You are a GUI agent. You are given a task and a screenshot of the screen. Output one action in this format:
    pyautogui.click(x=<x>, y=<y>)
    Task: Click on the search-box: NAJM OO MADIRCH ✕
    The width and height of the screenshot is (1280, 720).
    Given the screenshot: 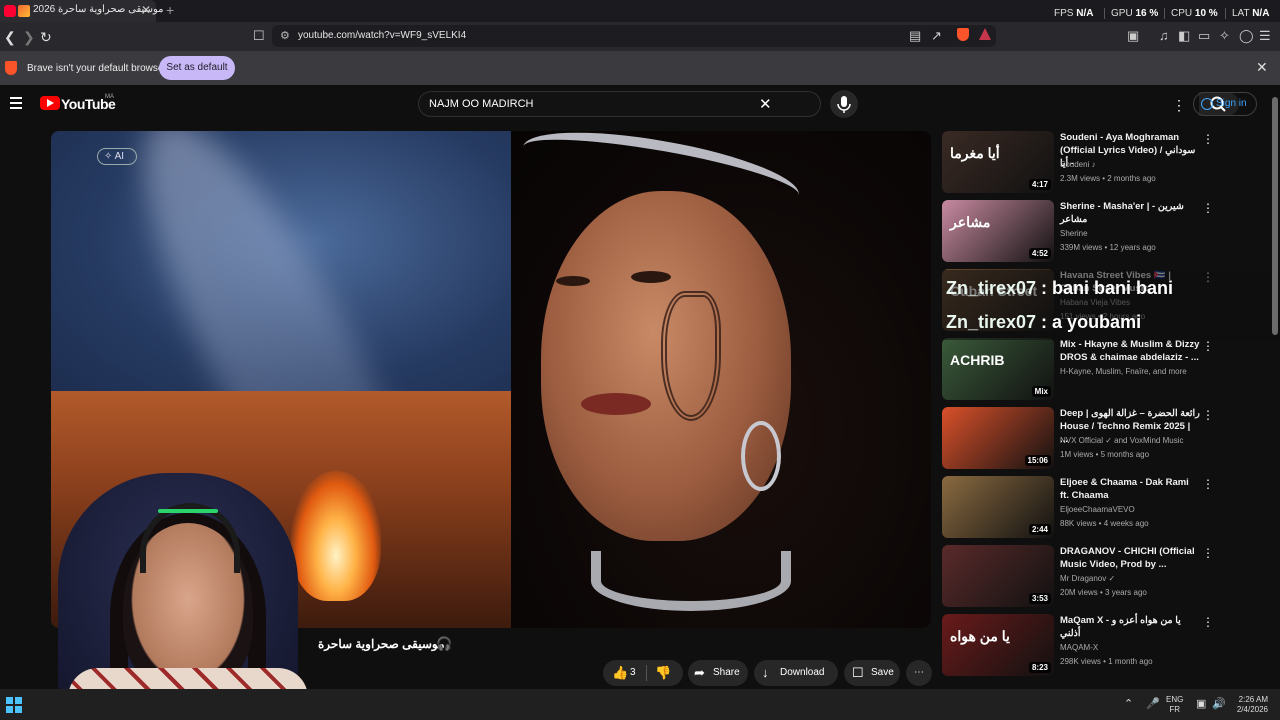 What is the action you would take?
    pyautogui.click(x=828, y=104)
    